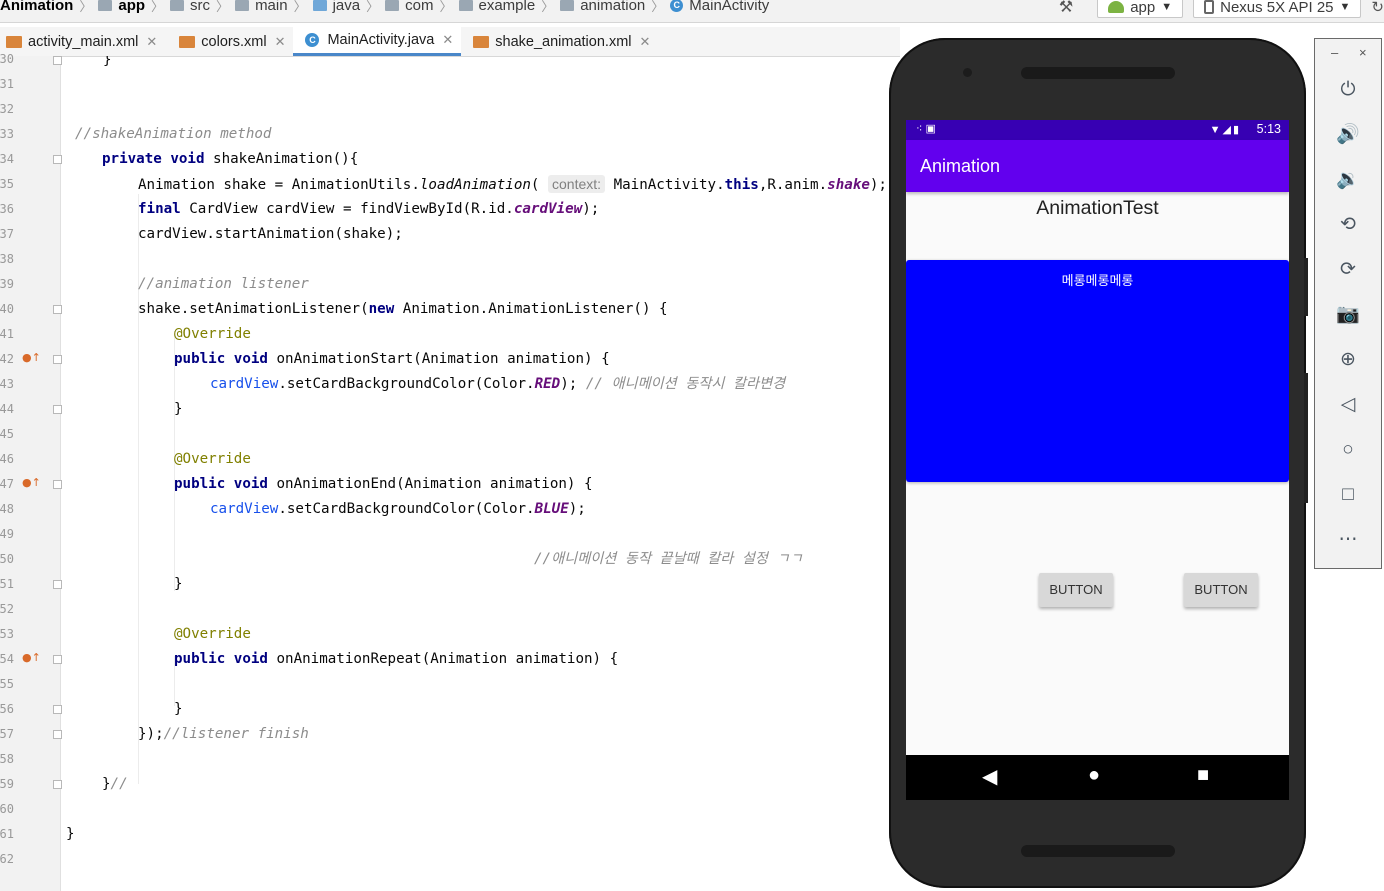  What do you see at coordinates (1363, 52) in the screenshot?
I see `close-button: ×` at bounding box center [1363, 52].